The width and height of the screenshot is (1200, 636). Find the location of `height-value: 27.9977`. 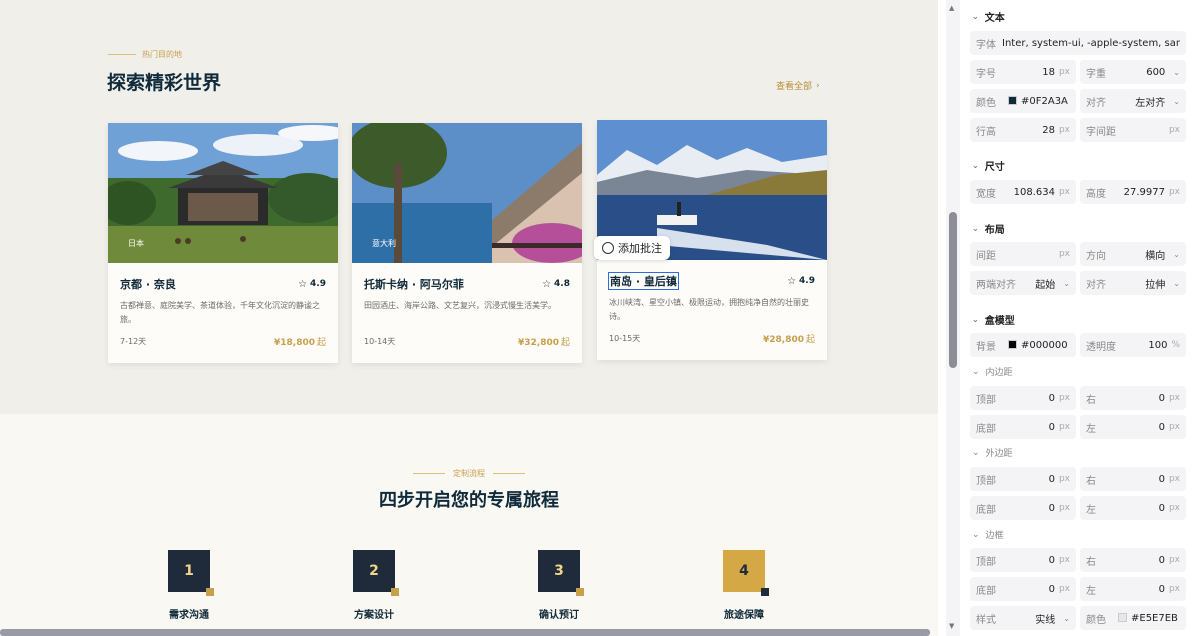

height-value: 27.9977 is located at coordinates (1144, 192).